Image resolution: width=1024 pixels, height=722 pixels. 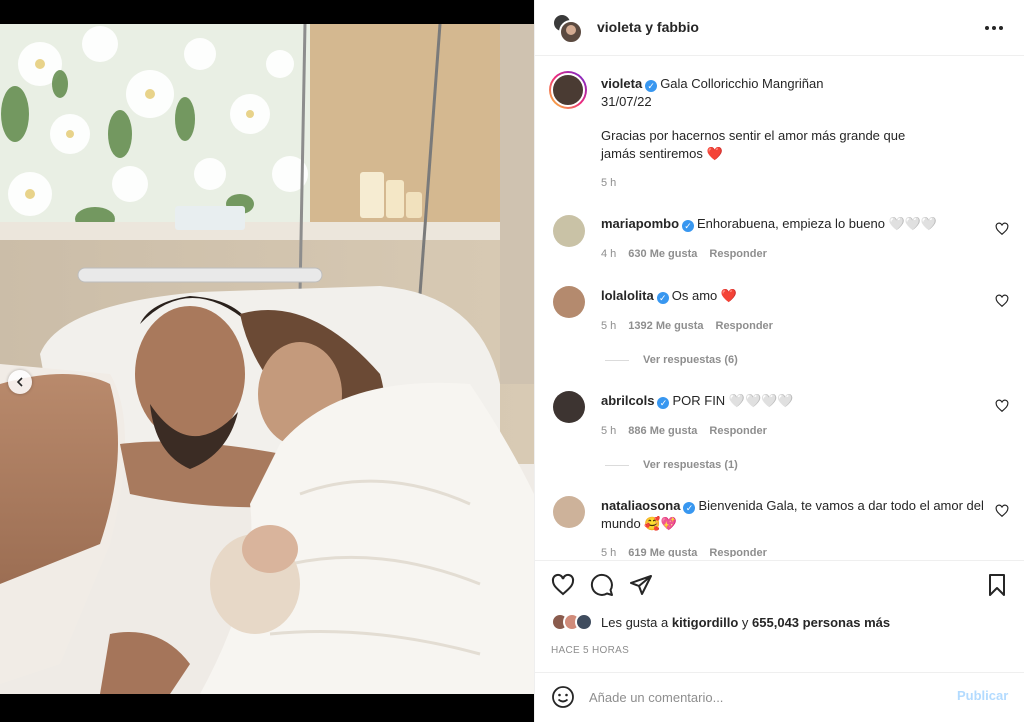 I want to click on view-replies-button: Ver respuestas (6), so click(x=671, y=360).